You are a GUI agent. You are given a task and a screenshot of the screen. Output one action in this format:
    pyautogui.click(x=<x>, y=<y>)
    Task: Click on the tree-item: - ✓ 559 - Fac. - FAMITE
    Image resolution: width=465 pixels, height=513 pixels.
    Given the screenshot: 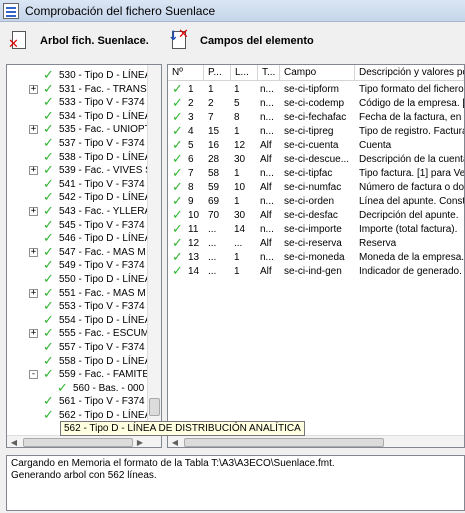 What is the action you would take?
    pyautogui.click(x=84, y=375)
    